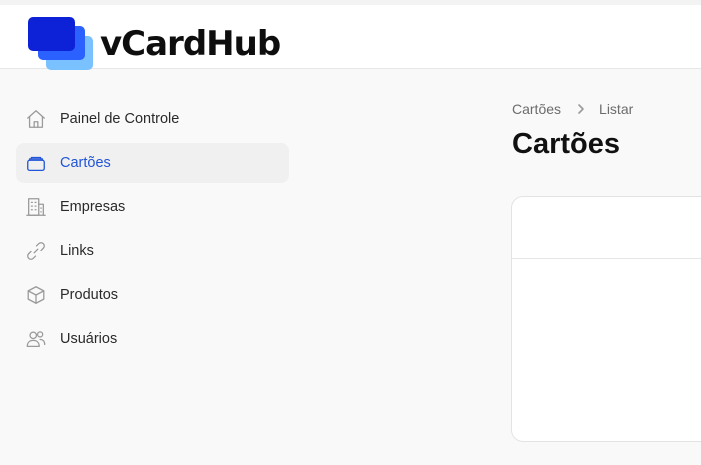 The width and height of the screenshot is (701, 465). I want to click on sidebar-item-cartoes: Cartões, so click(152, 163).